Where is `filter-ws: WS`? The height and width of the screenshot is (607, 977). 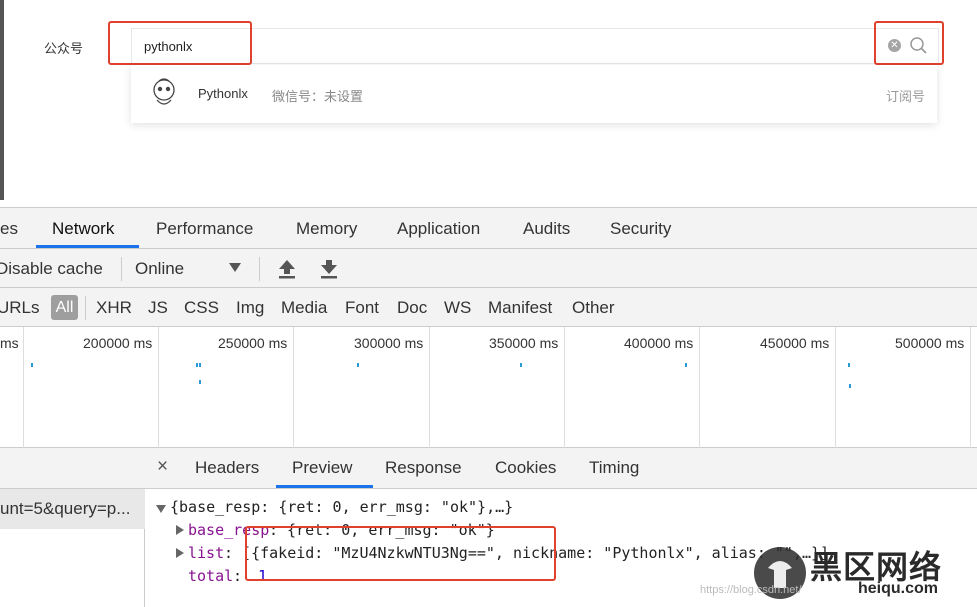
filter-ws: WS is located at coordinates (457, 308).